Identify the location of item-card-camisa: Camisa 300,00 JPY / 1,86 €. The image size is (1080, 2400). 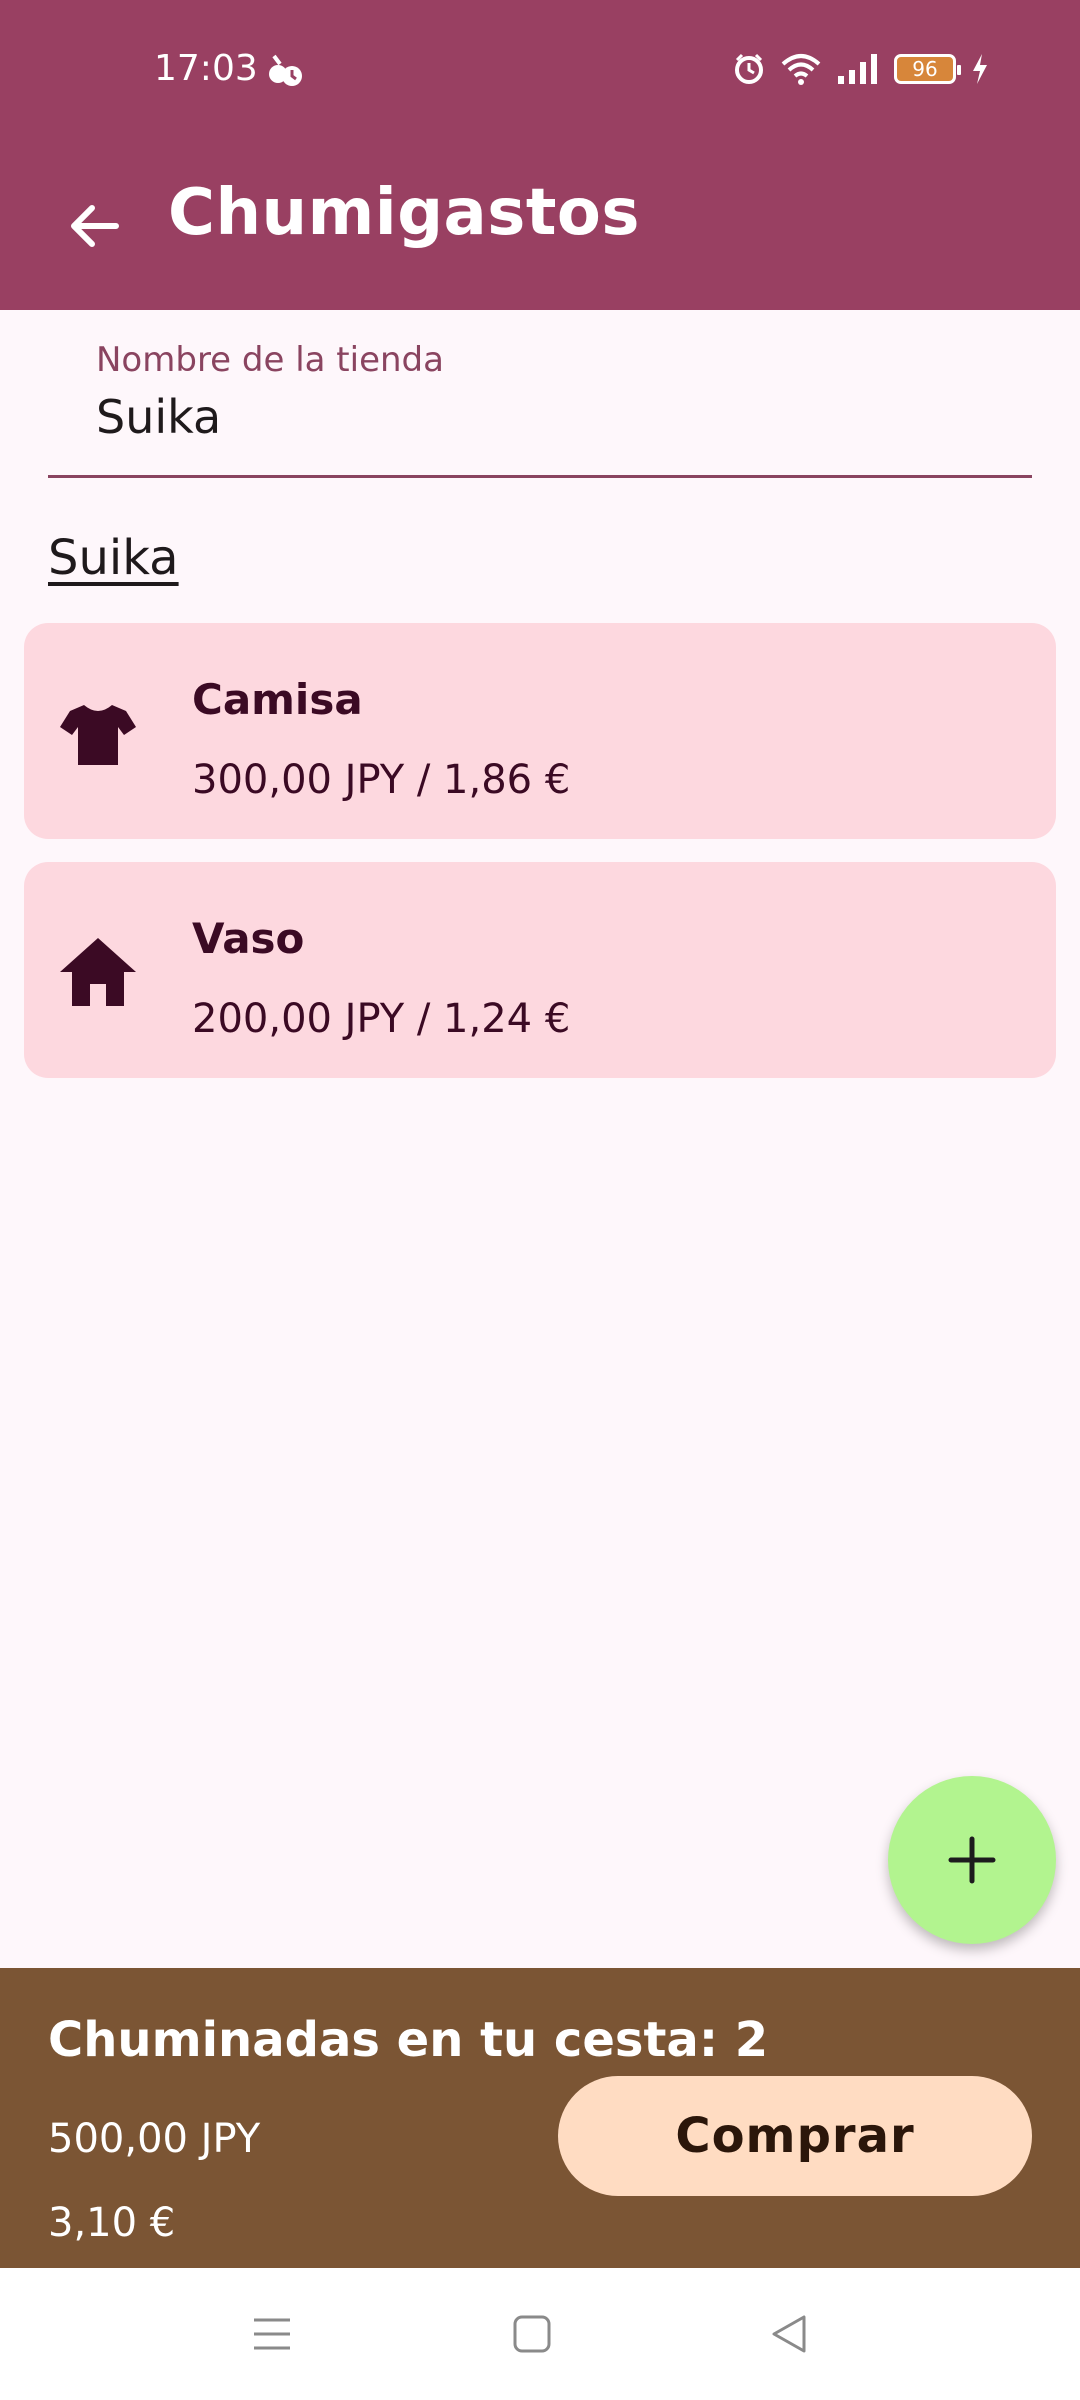
(540, 731).